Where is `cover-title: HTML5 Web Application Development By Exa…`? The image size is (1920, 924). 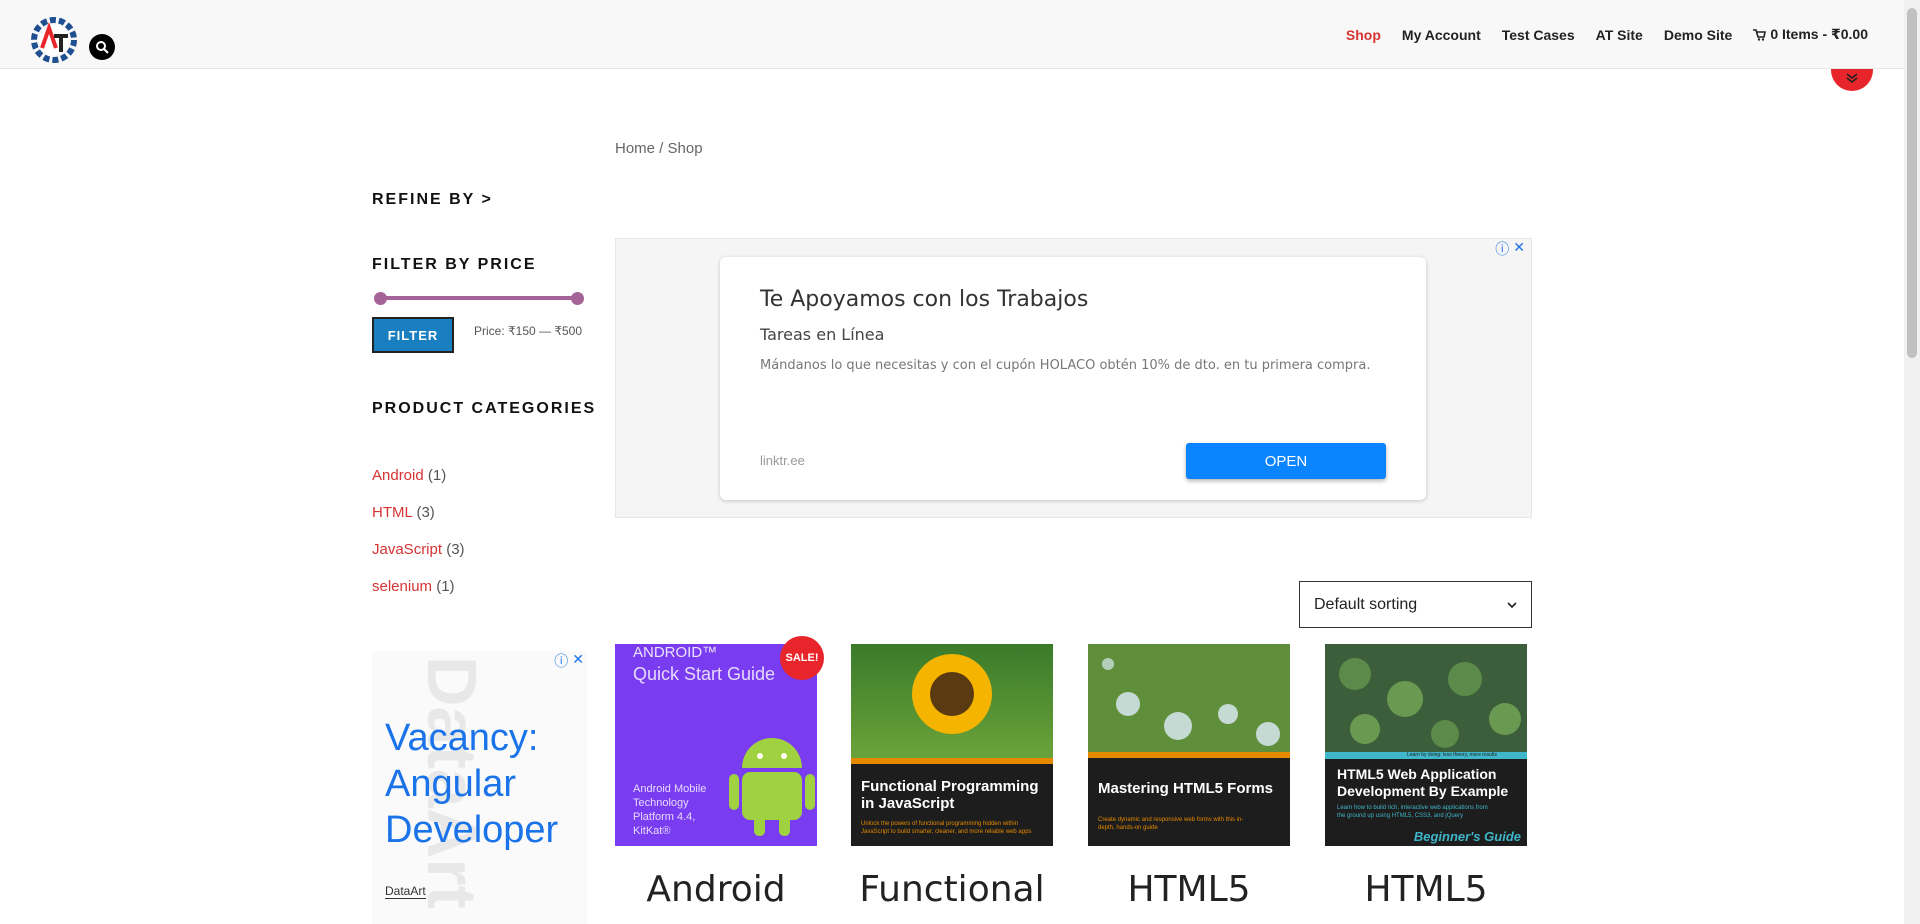 cover-title: HTML5 Web Application Development By Exa… is located at coordinates (1423, 782).